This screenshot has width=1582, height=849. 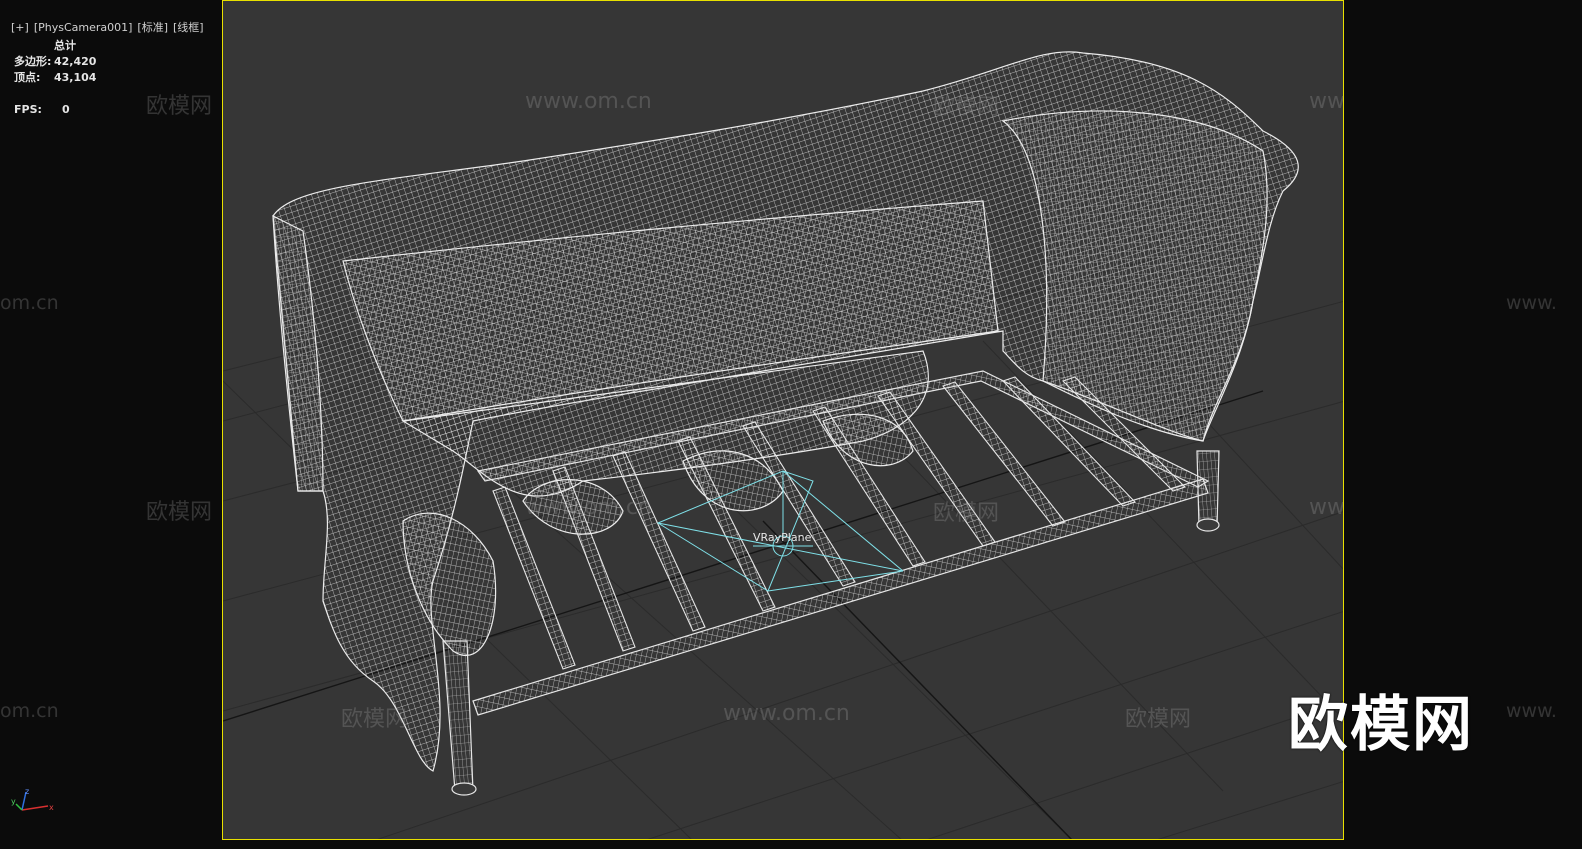 What do you see at coordinates (66, 109) in the screenshot?
I see `fps-value: 0` at bounding box center [66, 109].